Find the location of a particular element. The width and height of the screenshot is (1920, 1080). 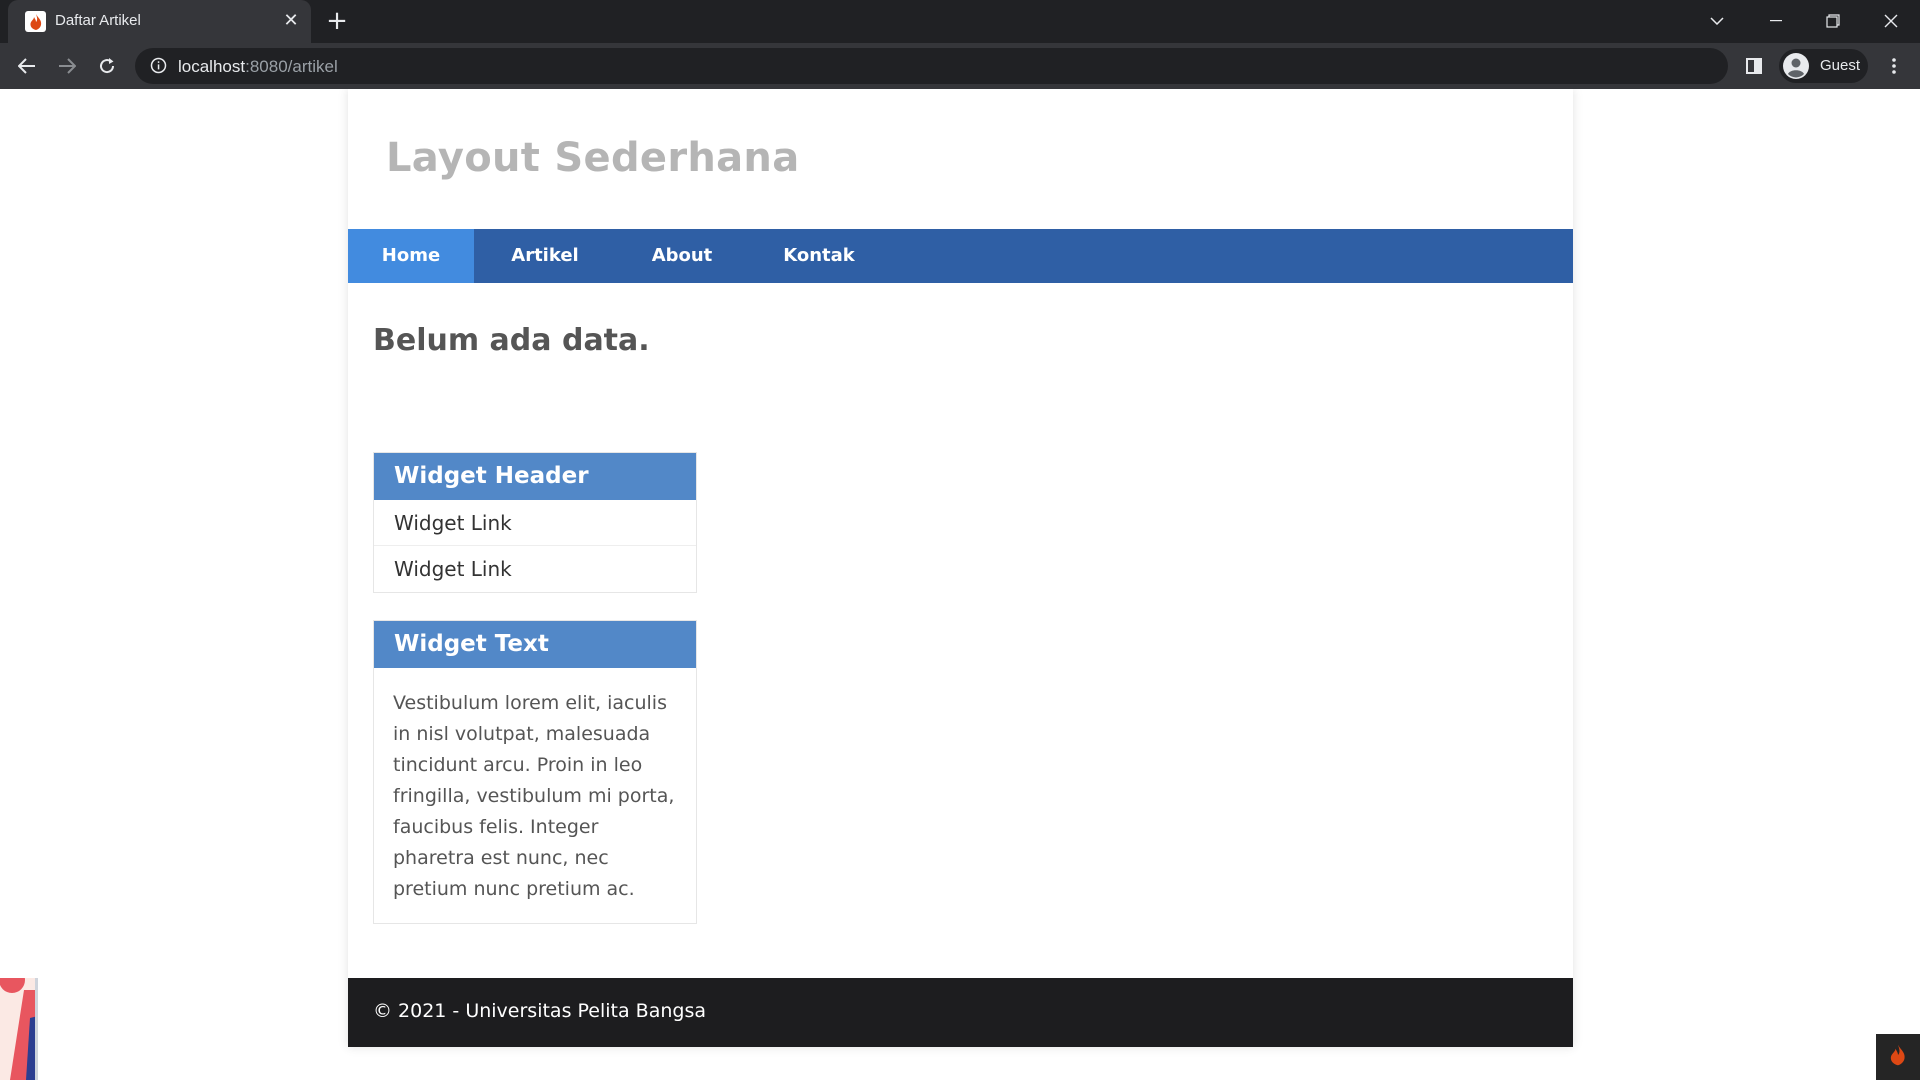

address-url: localhost:8080/artikel is located at coordinates (258, 67).